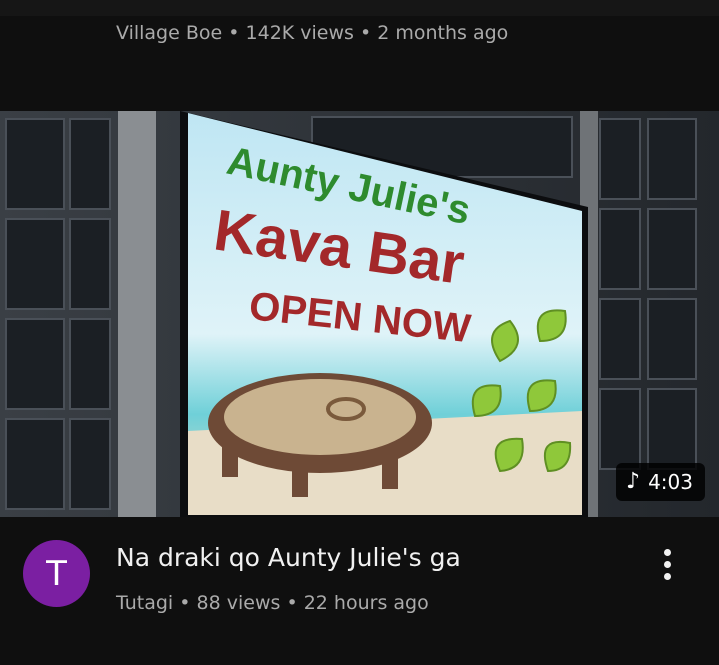 This screenshot has height=665, width=719. I want to click on previous-video-meta: Village Boe • 142K views • 2 months ago, so click(312, 33).